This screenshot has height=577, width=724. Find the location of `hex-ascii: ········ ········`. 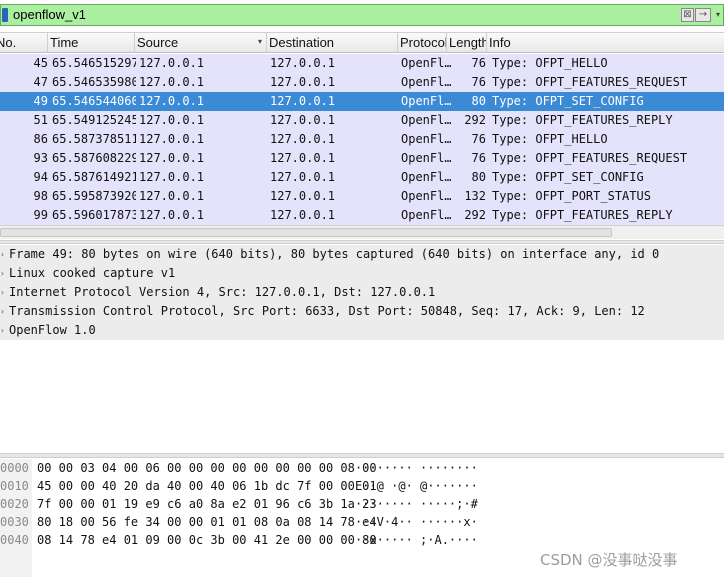

hex-ascii: ········ ········ is located at coordinates (416, 468).